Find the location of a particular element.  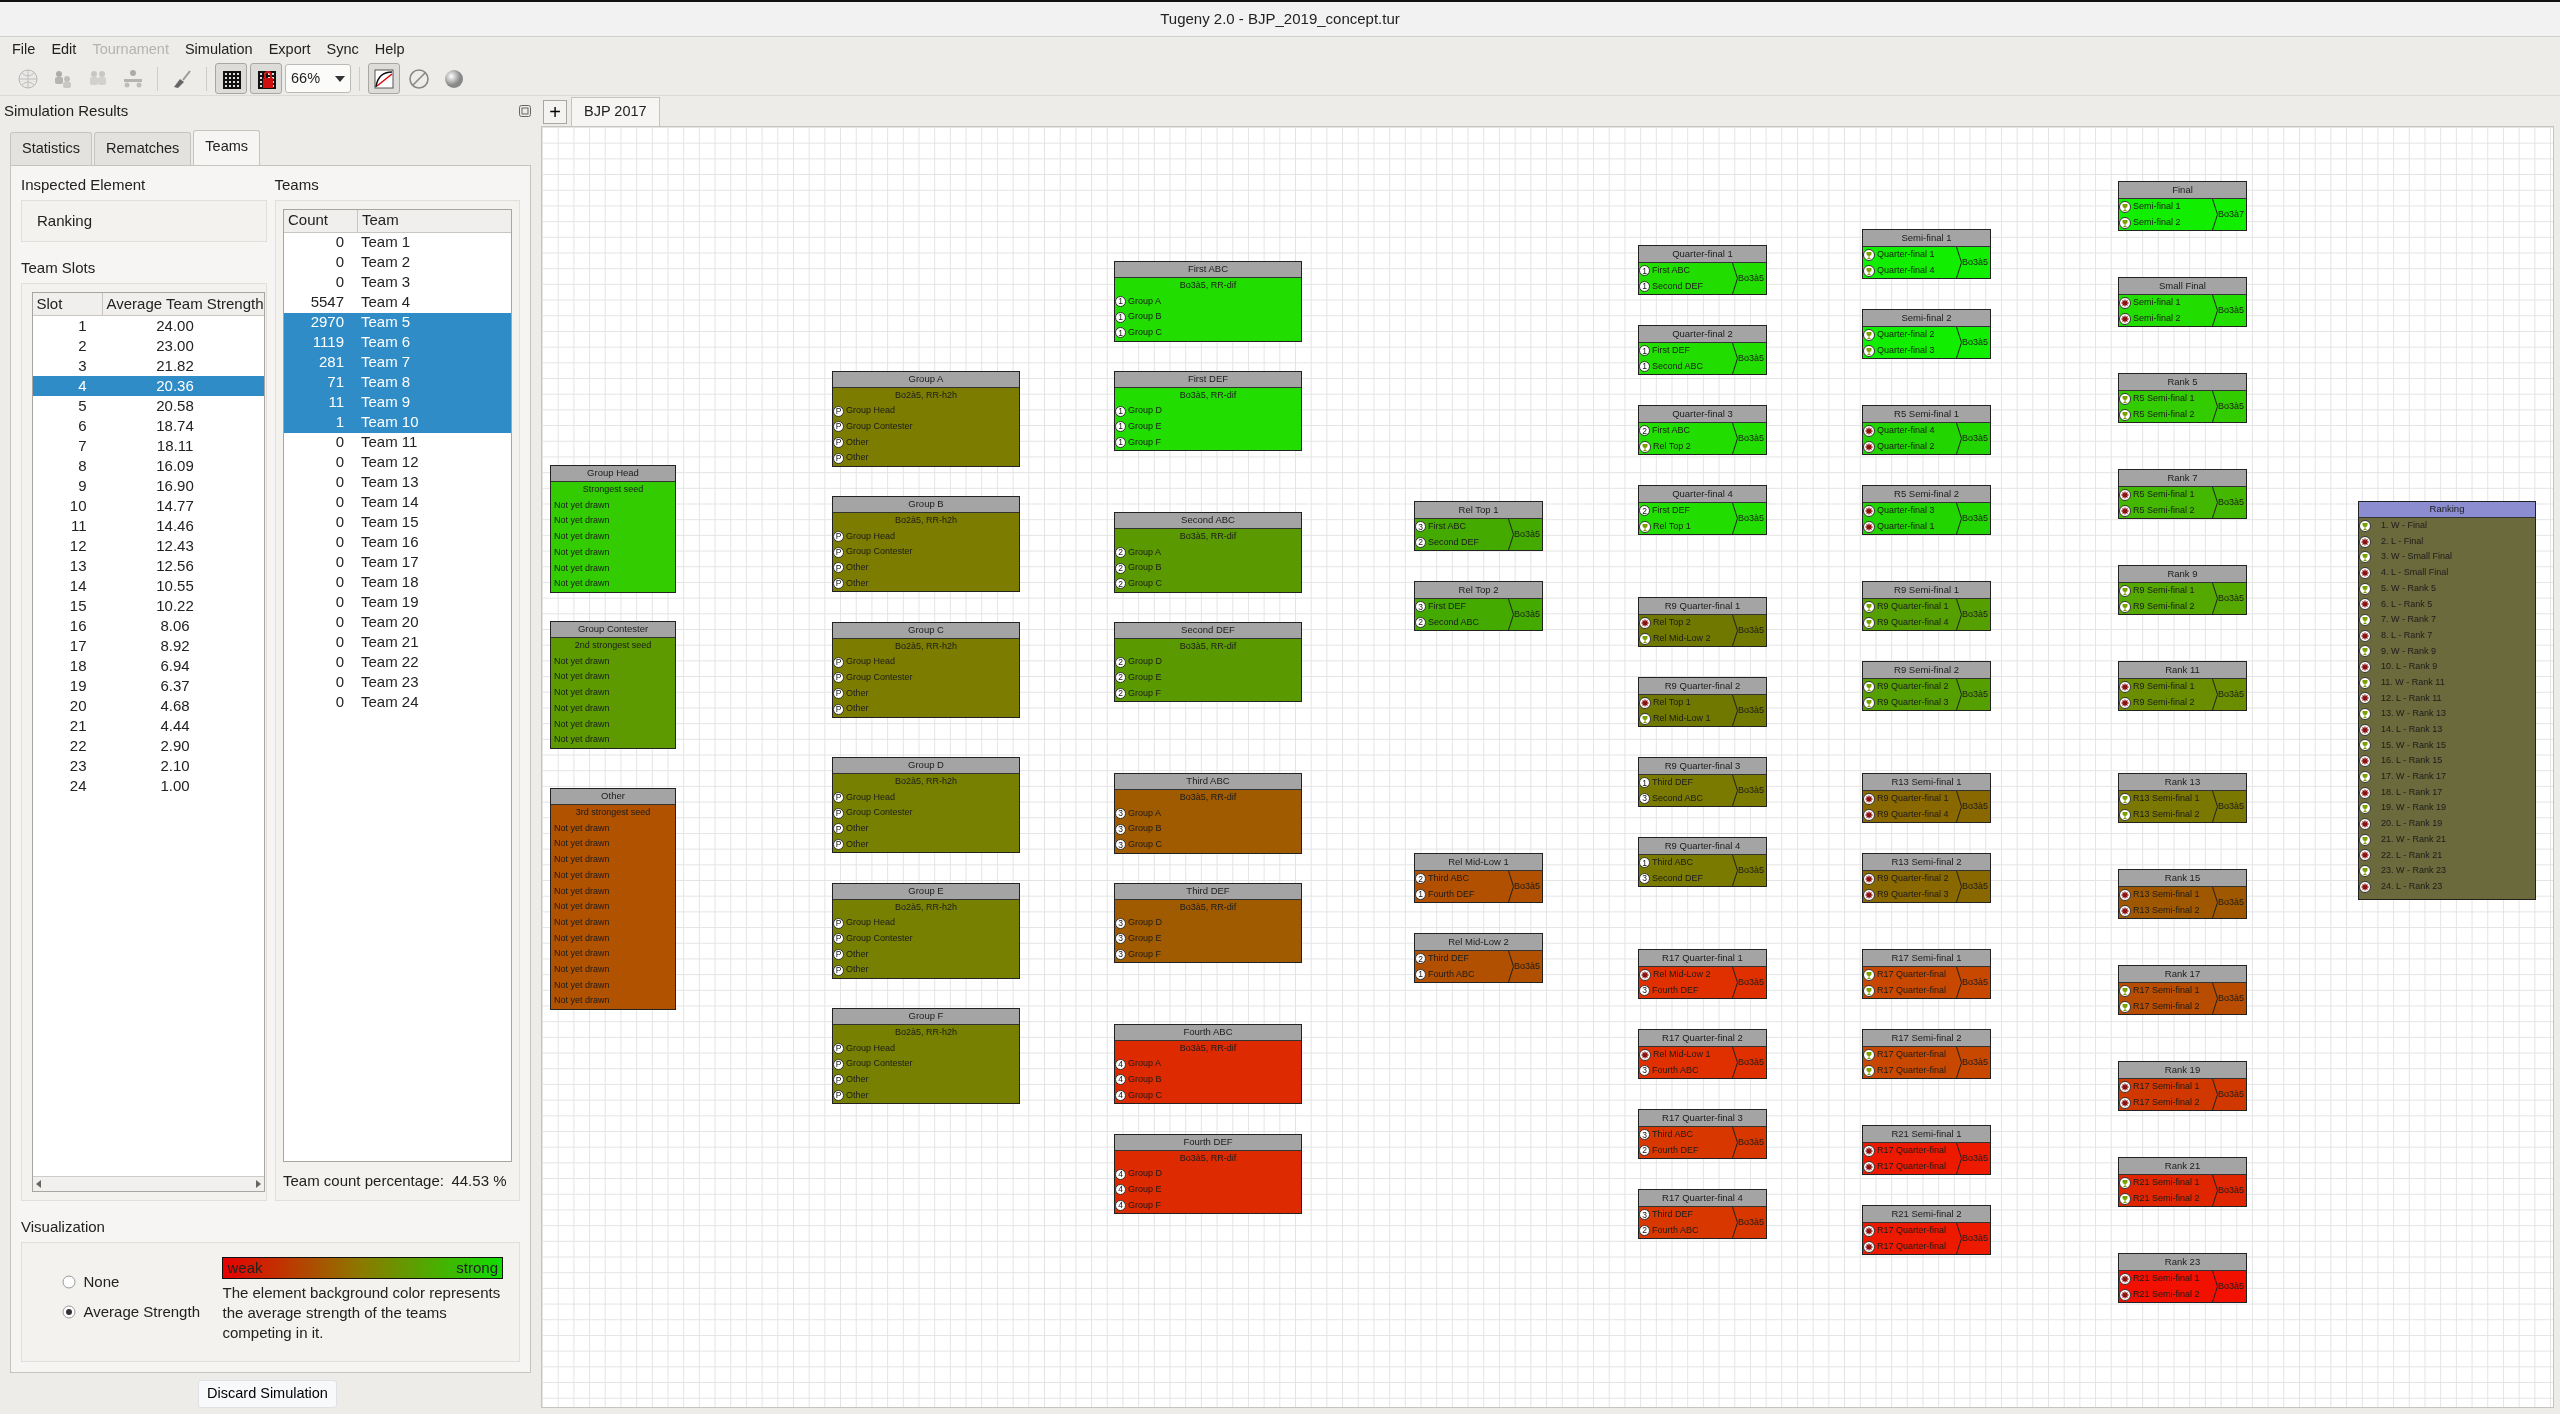

table-row: 3 21.82 is located at coordinates (148, 365).